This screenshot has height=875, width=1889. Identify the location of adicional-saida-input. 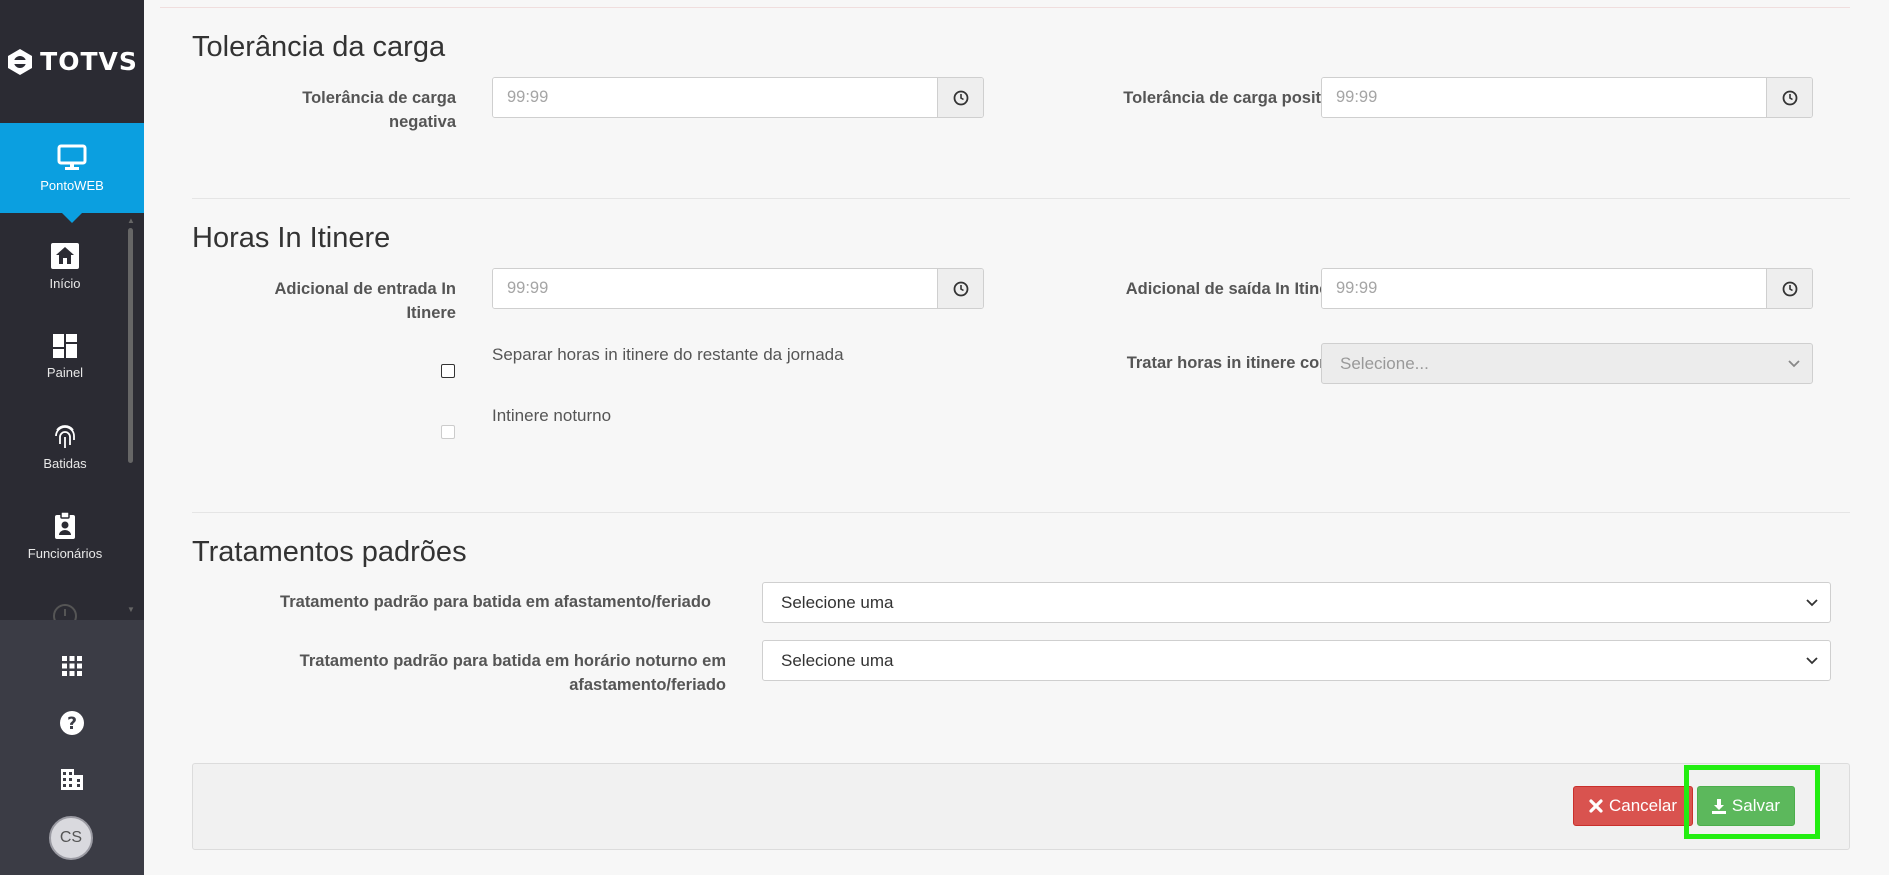
(1544, 288).